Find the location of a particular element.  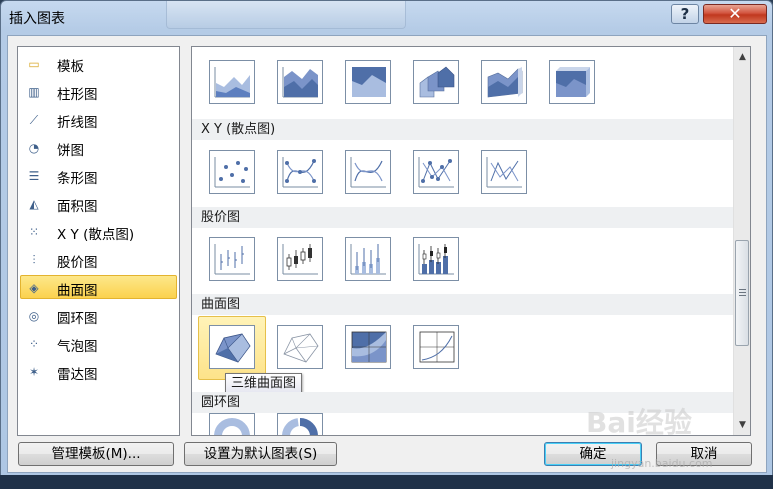

scatter-smooth-markers-icon is located at coordinates (300, 172).